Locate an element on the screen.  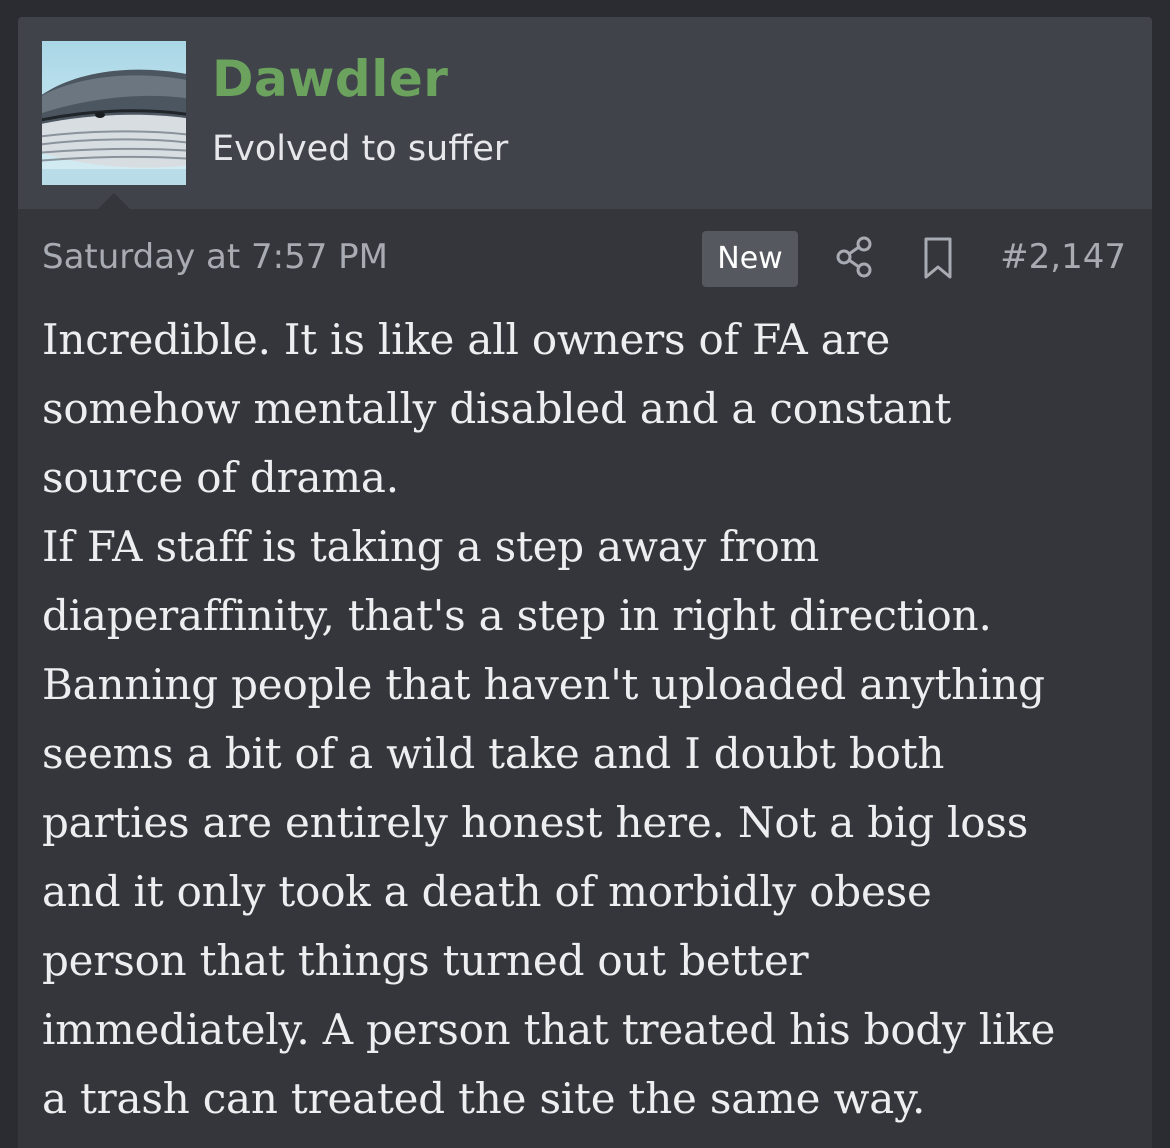
bookmark-icon is located at coordinates (938, 258).